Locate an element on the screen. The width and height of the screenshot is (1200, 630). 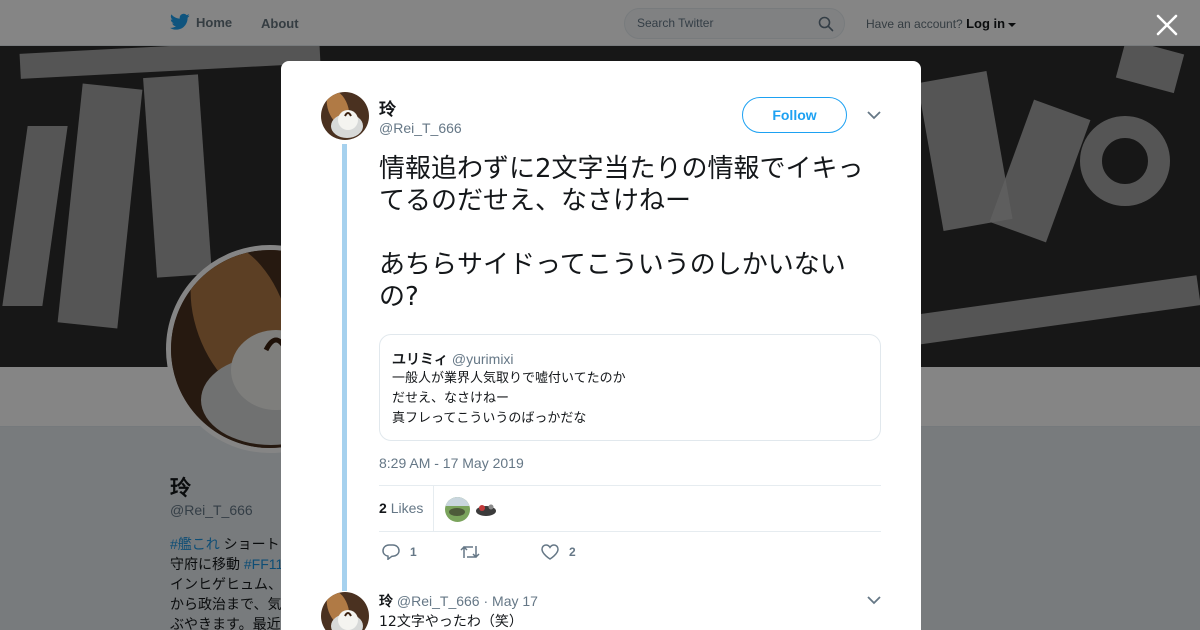
like-action: 2 is located at coordinates (558, 552).